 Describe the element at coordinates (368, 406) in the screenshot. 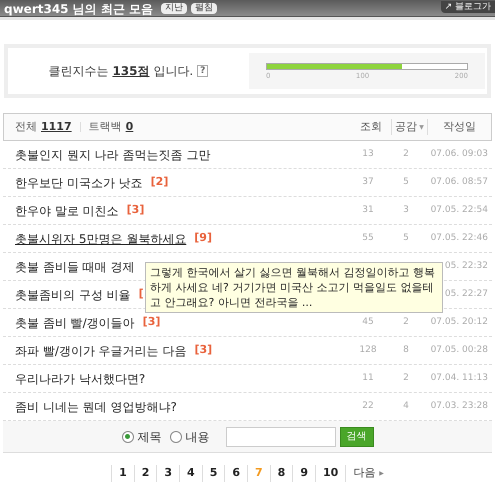

I see `view-count: 22` at that location.